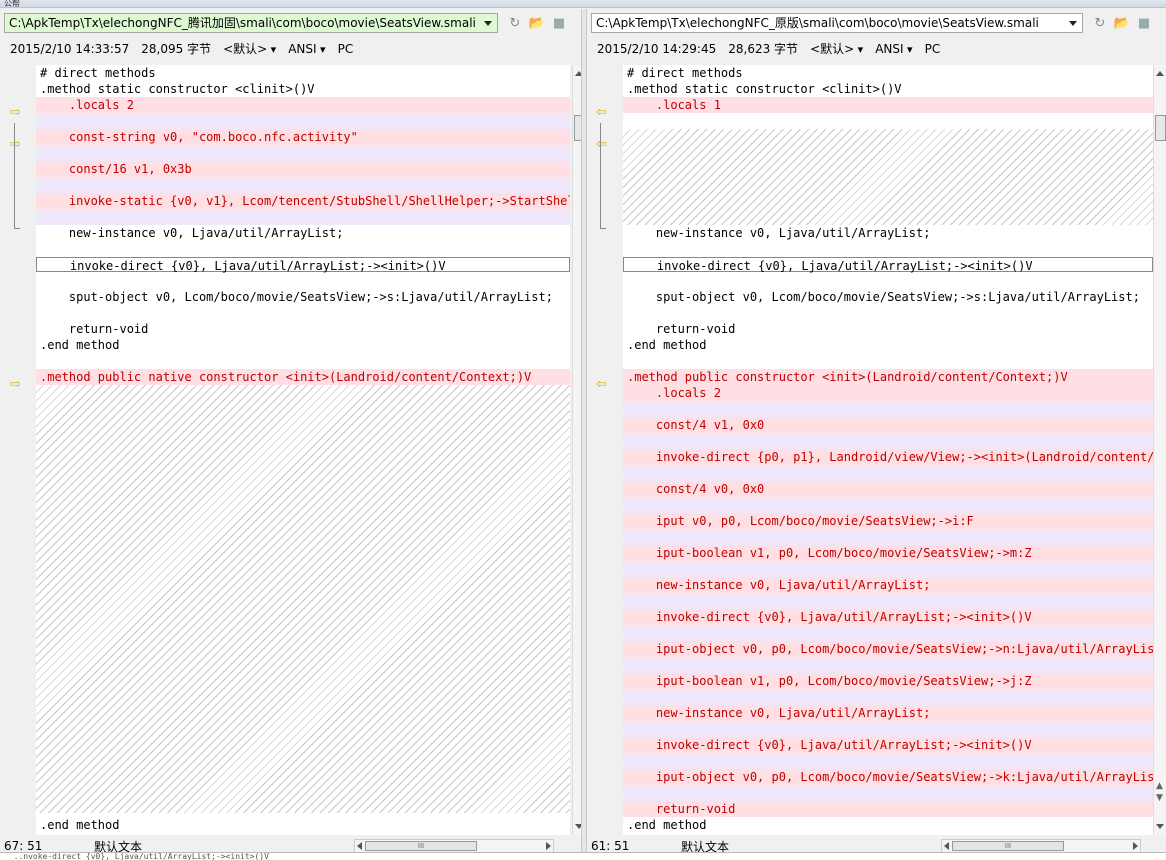  Describe the element at coordinates (657, 49) in the screenshot. I see `right-file-date: 2015/2/10 14:29:45` at that location.